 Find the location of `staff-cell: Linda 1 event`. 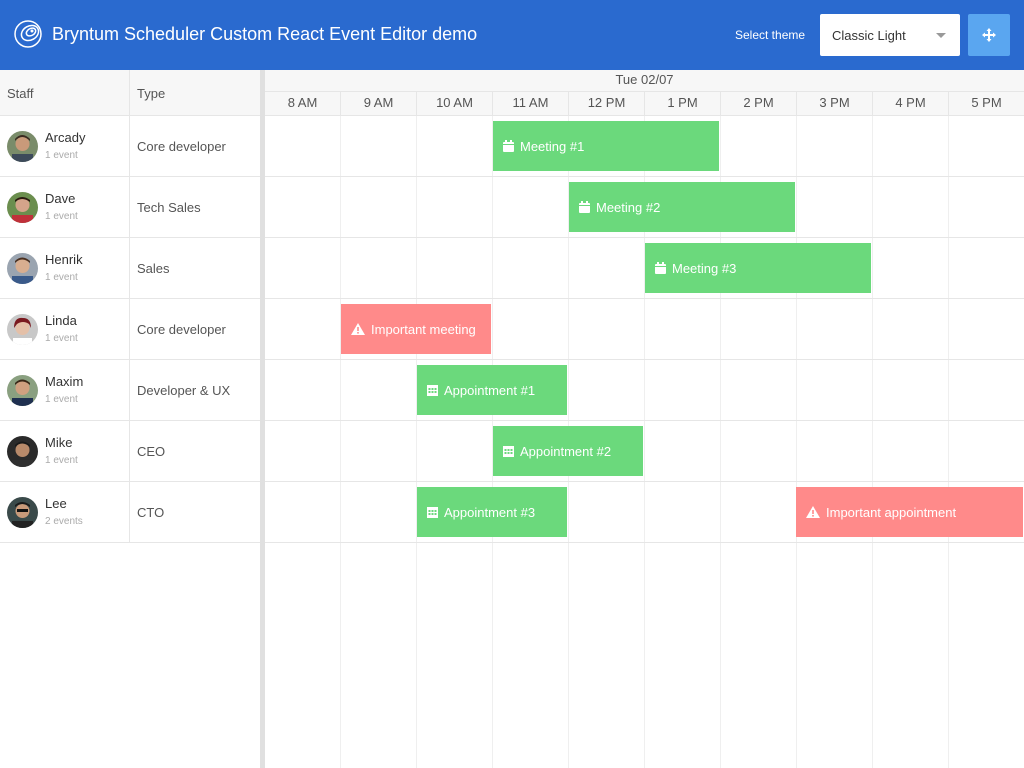

staff-cell: Linda 1 event is located at coordinates (65, 329).